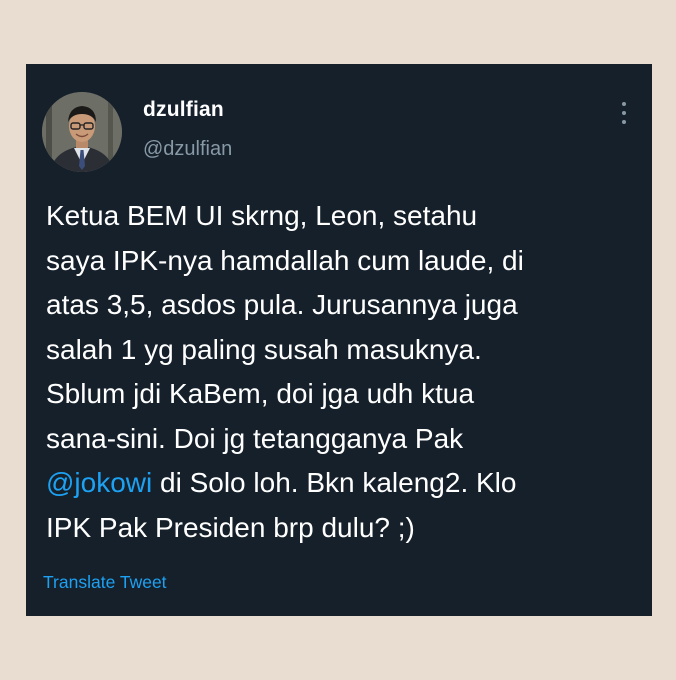  What do you see at coordinates (282, 304) in the screenshot?
I see `tweet-line: atas 3,5, asdos pula. Jurusannya juga` at bounding box center [282, 304].